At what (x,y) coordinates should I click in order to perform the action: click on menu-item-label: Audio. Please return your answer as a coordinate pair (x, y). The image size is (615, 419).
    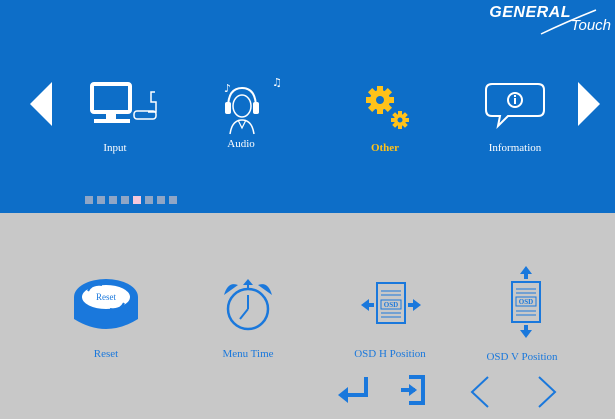
    Looking at the image, I should click on (241, 144).